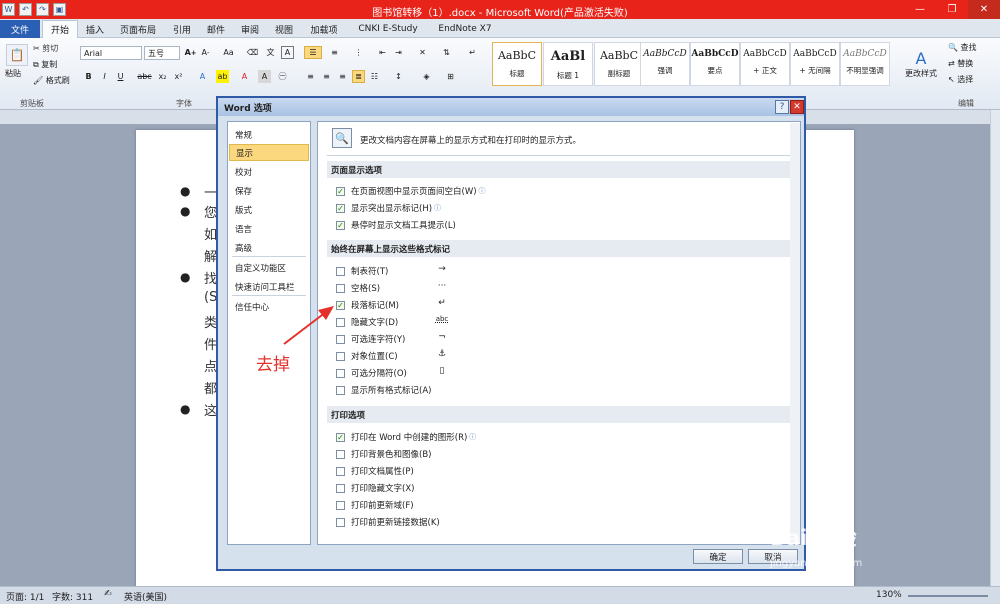  Describe the element at coordinates (250, 29) in the screenshot. I see `tab-review: 审阅` at that location.